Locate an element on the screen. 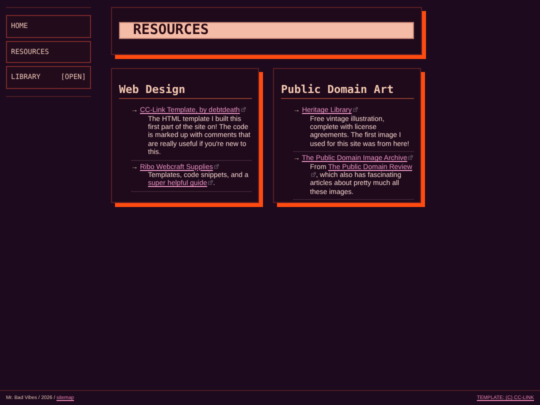 The image size is (540, 405). section-heading: Web Design is located at coordinates (185, 91).